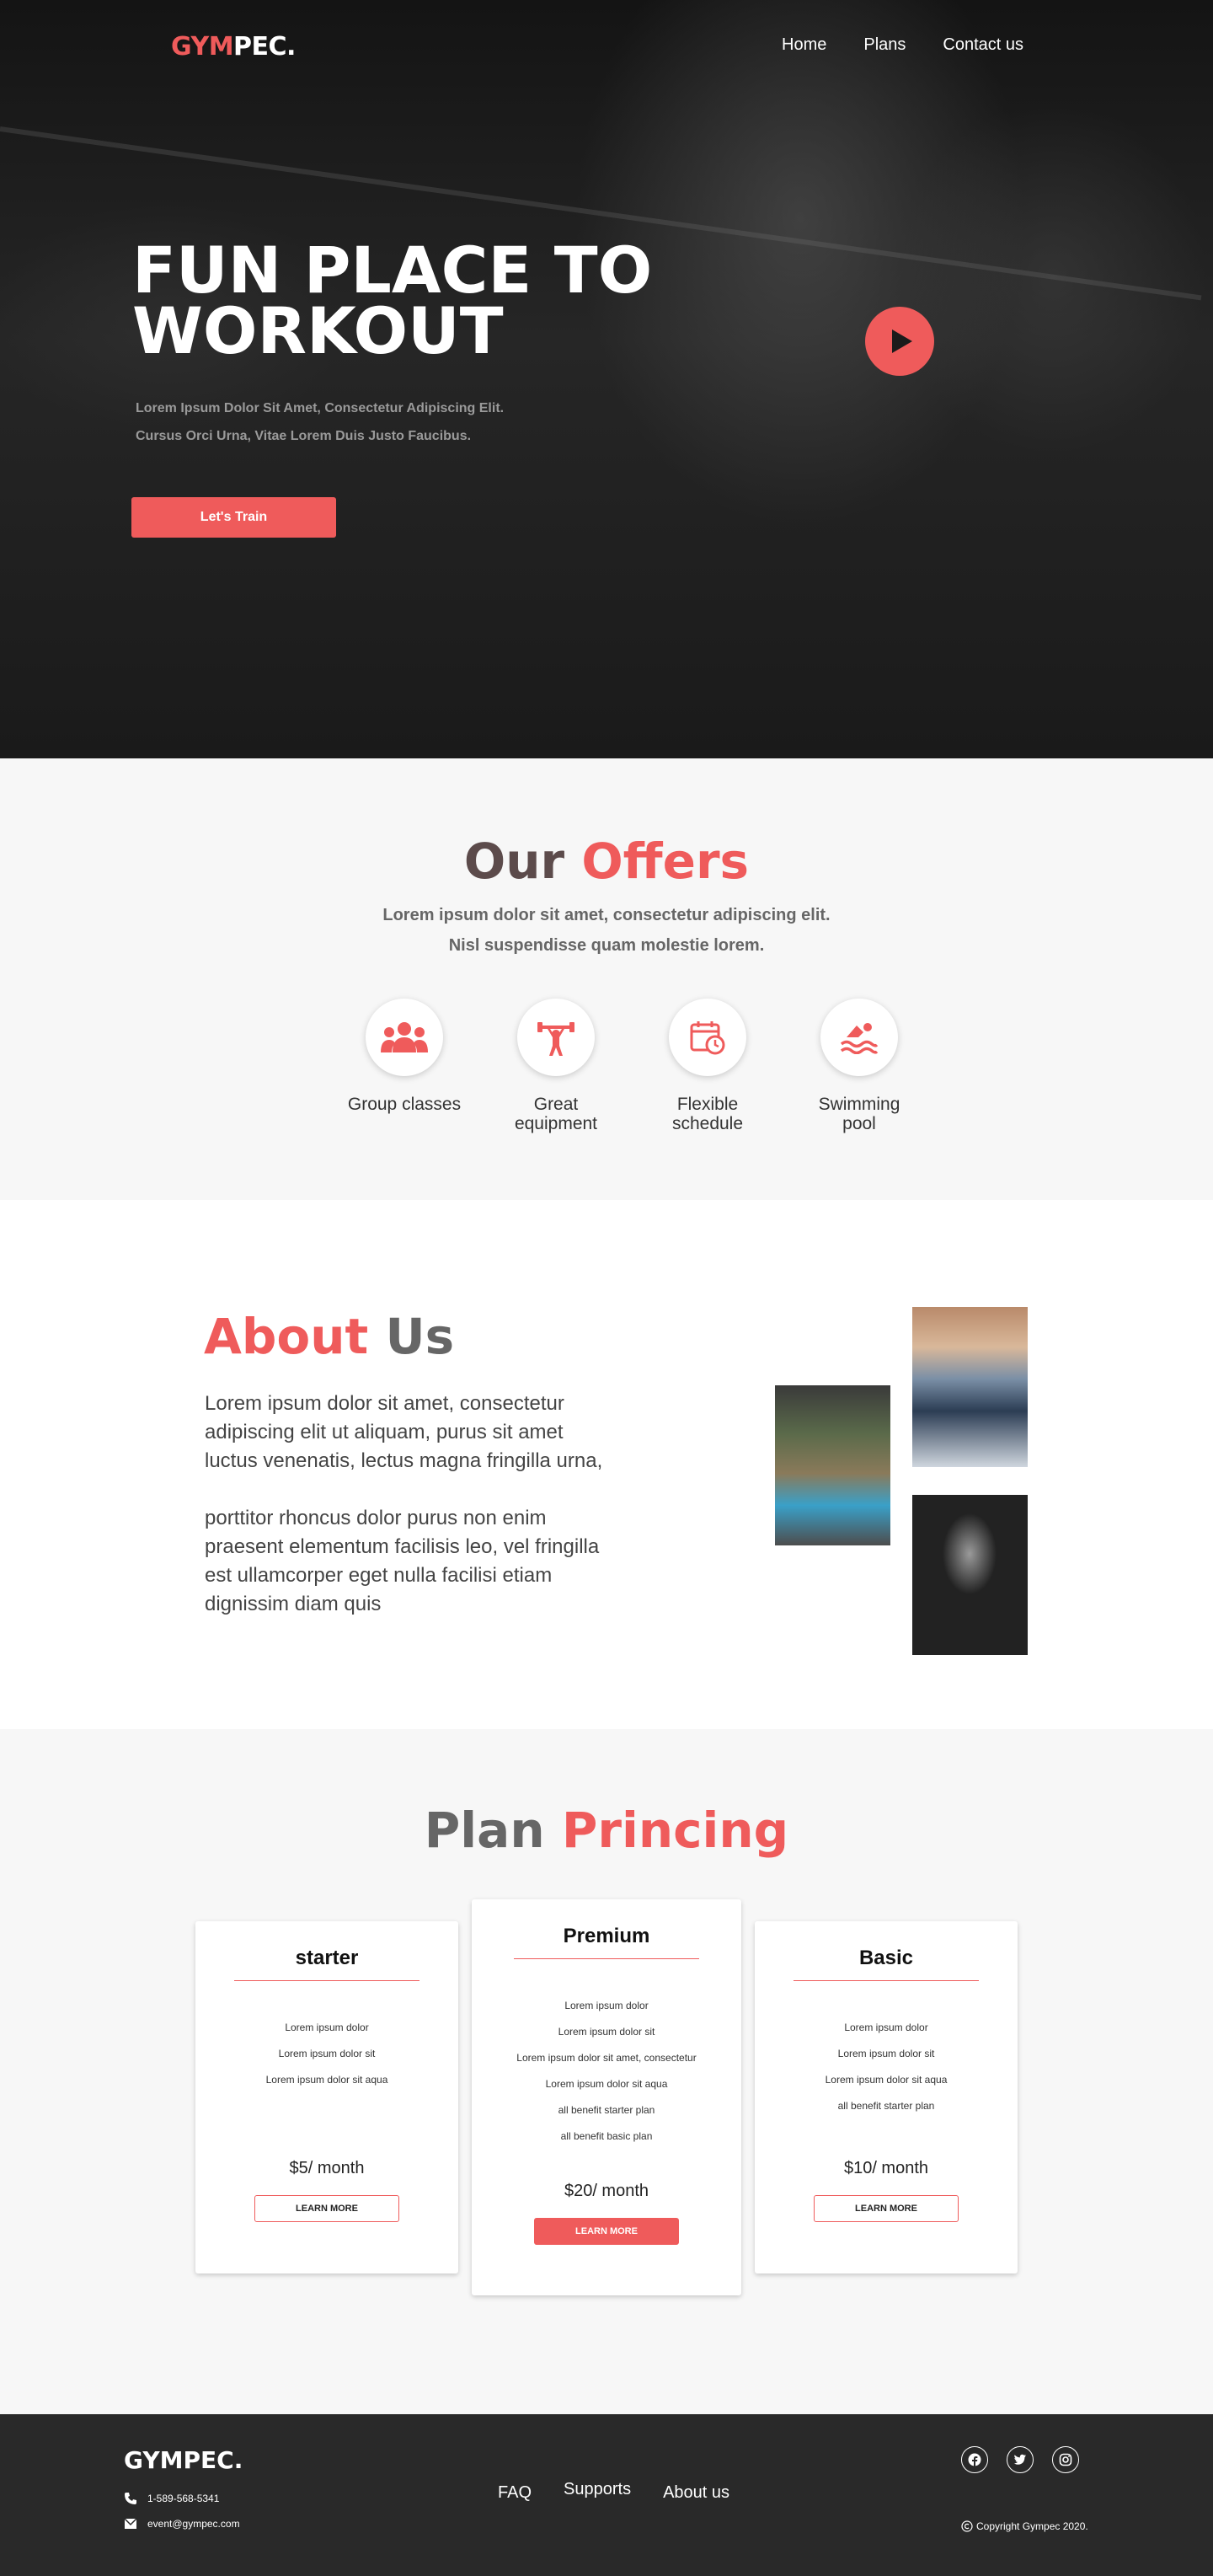 This screenshot has height=2576, width=1213. I want to click on nav-link-home: Home, so click(804, 45).